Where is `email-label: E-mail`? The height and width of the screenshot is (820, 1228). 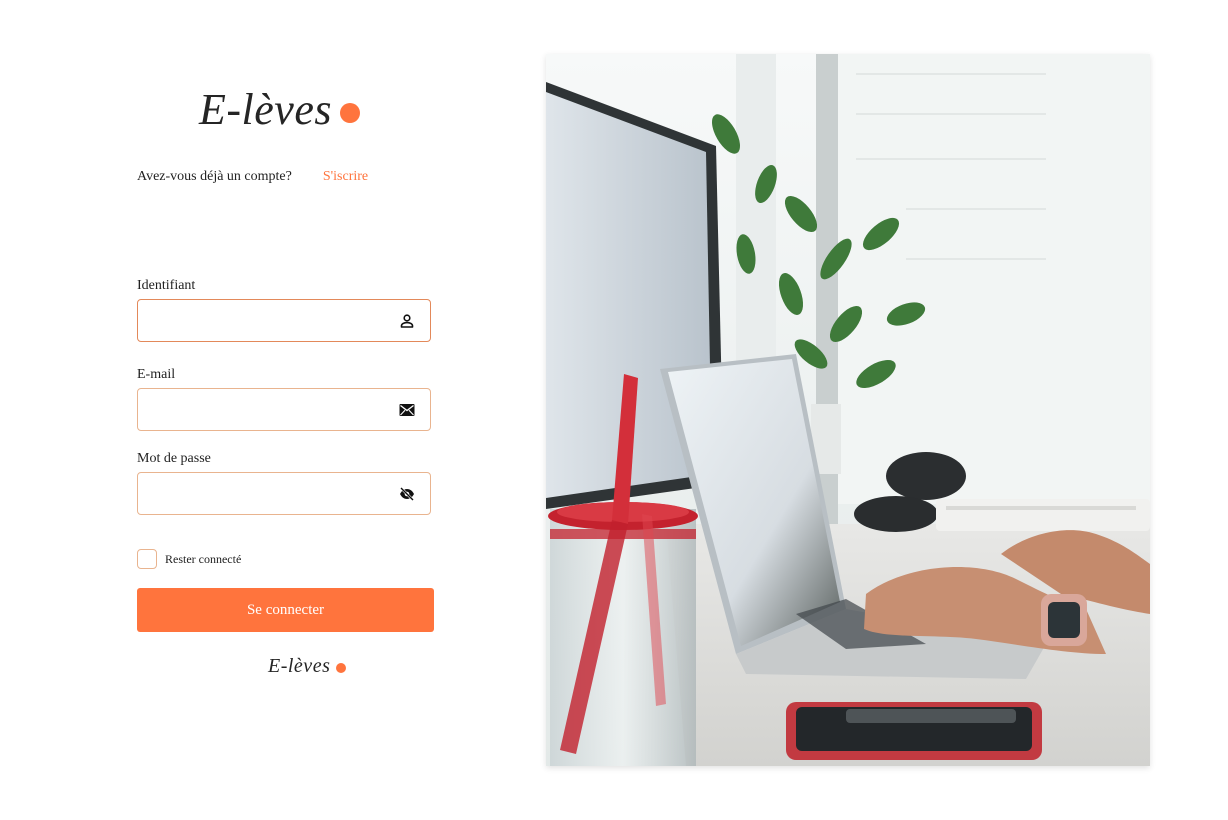
email-label: E-mail is located at coordinates (156, 374).